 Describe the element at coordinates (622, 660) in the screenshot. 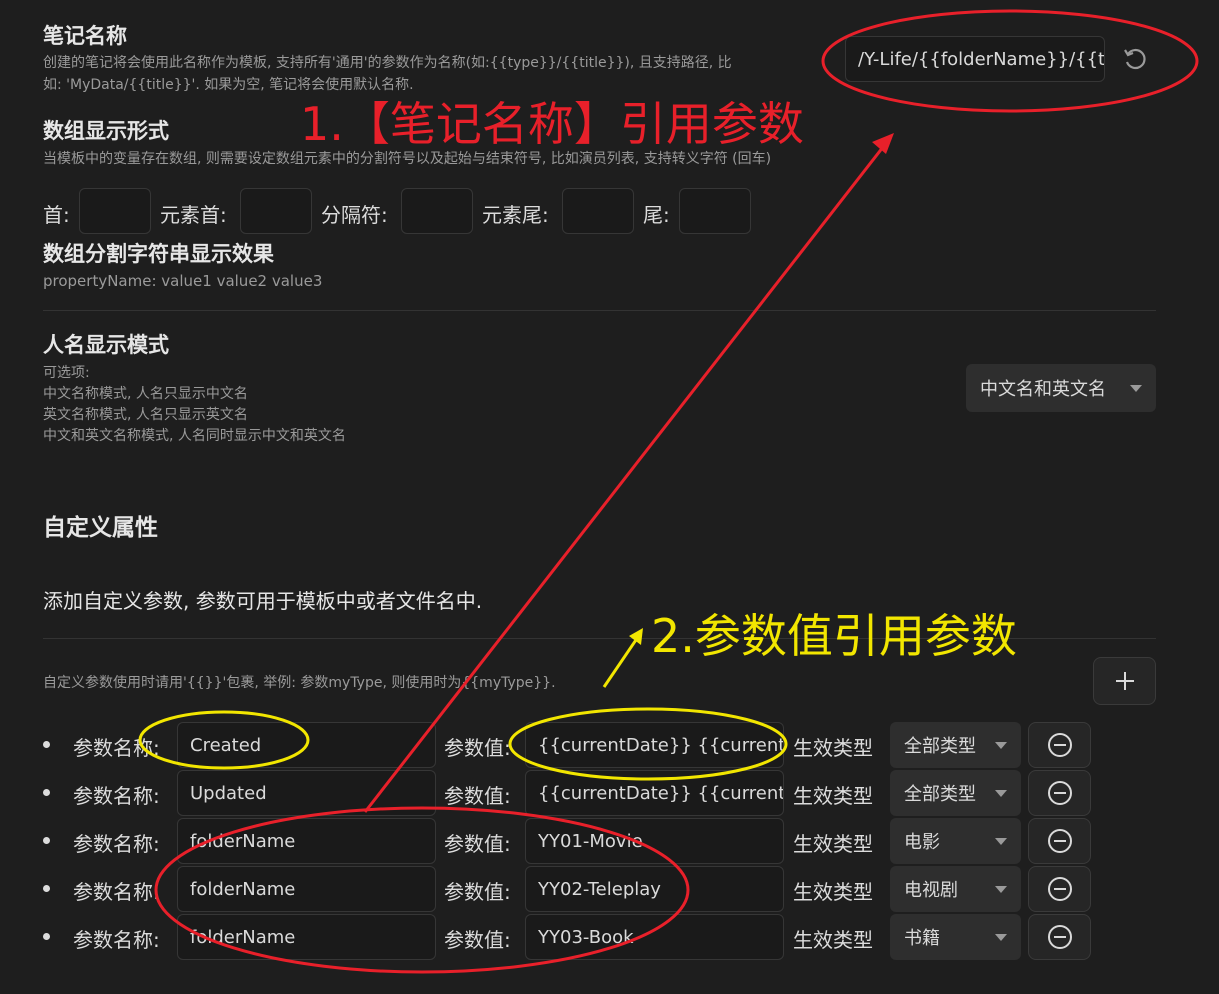

I see `yellow-arrow-line` at that location.